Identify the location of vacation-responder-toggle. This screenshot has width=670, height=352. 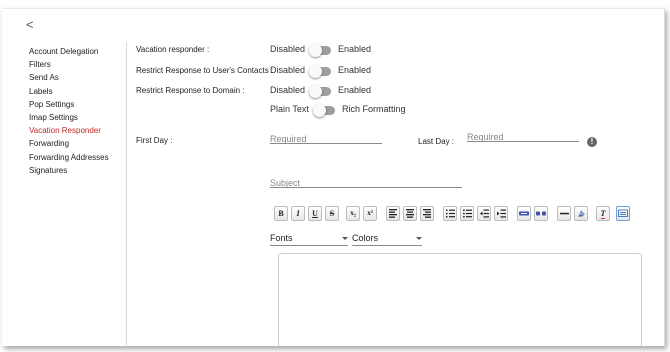
(320, 50).